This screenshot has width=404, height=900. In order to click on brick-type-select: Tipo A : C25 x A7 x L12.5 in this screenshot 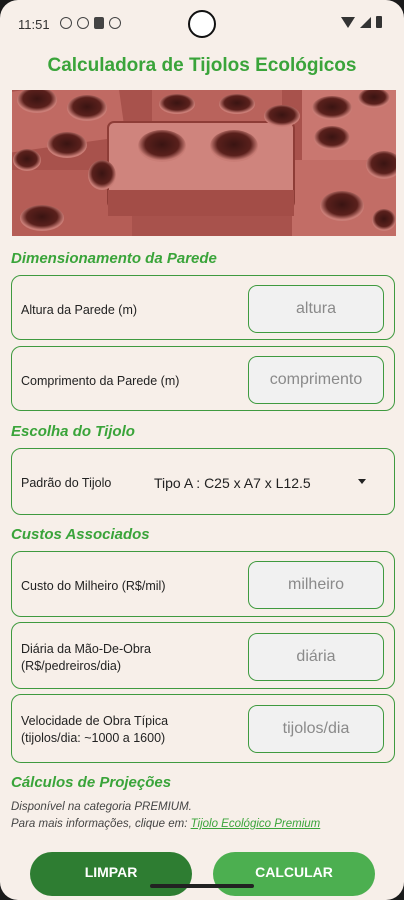, I will do `click(232, 483)`.